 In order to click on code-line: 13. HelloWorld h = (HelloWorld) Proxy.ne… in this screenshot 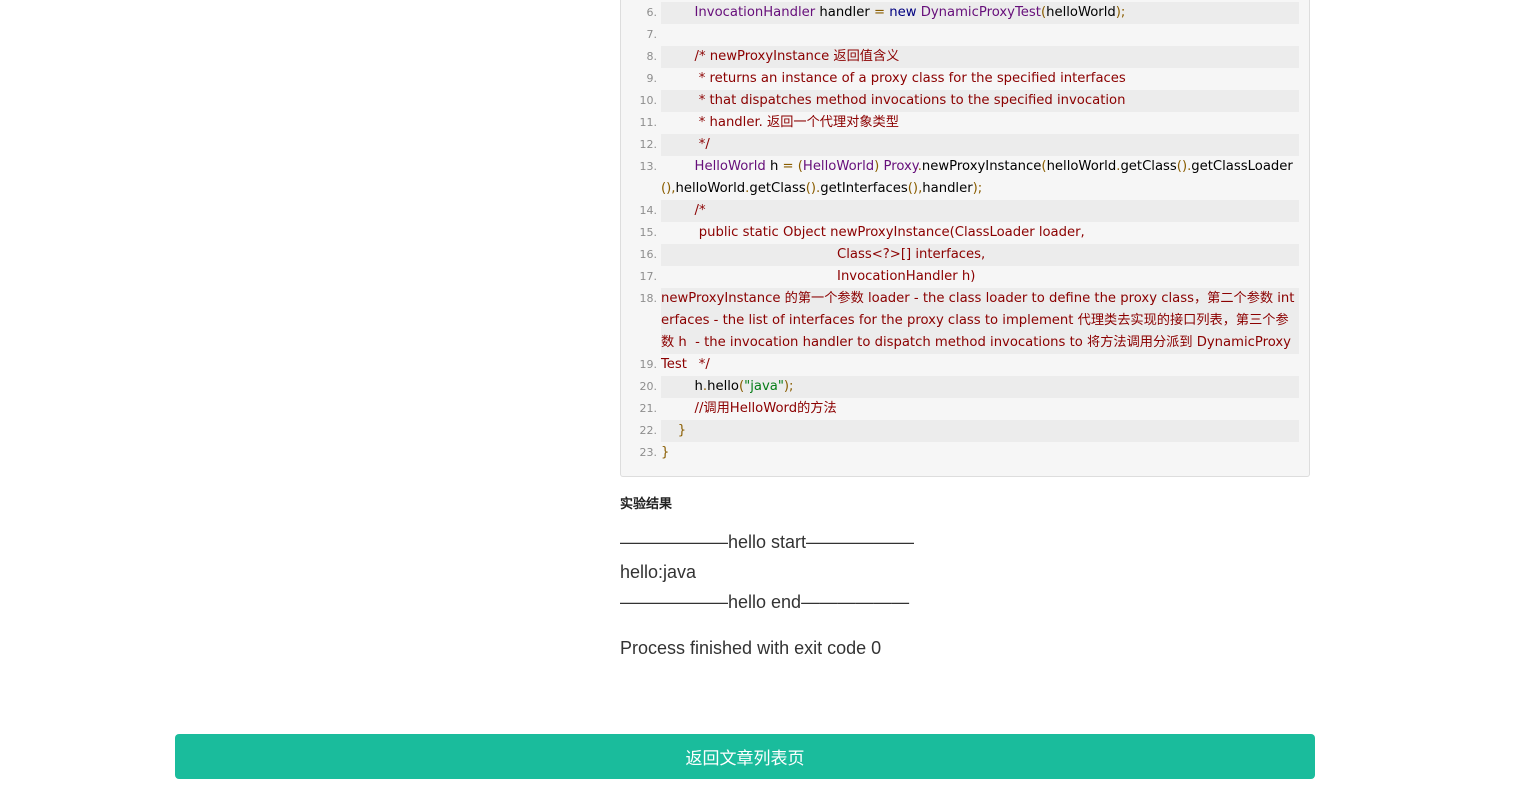, I will do `click(960, 178)`.